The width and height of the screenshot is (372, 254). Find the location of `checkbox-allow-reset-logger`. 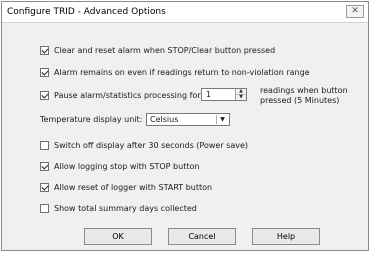

checkbox-allow-reset-logger is located at coordinates (44, 187).